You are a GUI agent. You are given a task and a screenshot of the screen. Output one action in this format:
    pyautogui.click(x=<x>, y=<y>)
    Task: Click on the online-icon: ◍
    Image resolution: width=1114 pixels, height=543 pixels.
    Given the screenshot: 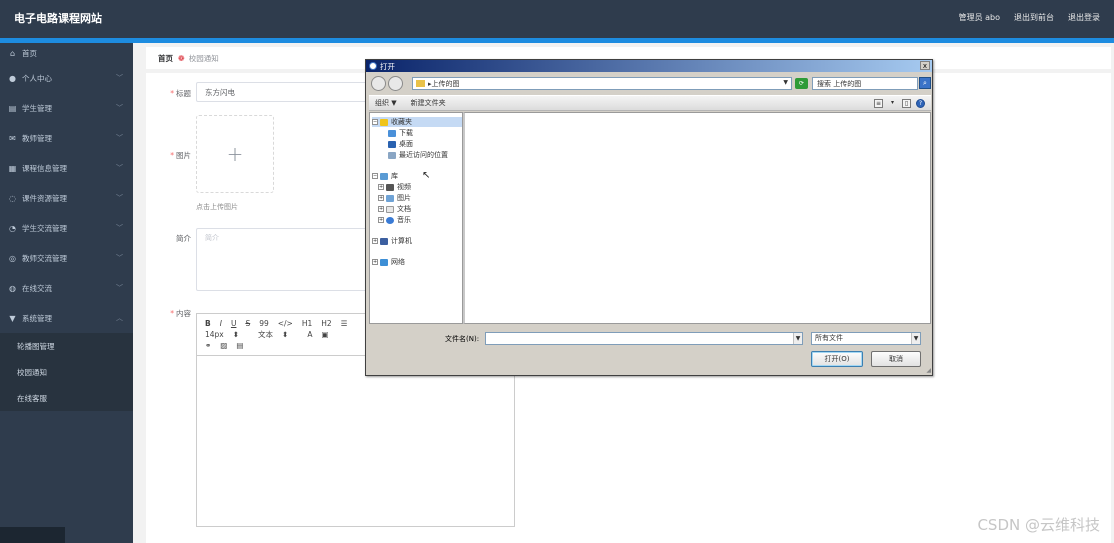 What is the action you would take?
    pyautogui.click(x=12, y=288)
    